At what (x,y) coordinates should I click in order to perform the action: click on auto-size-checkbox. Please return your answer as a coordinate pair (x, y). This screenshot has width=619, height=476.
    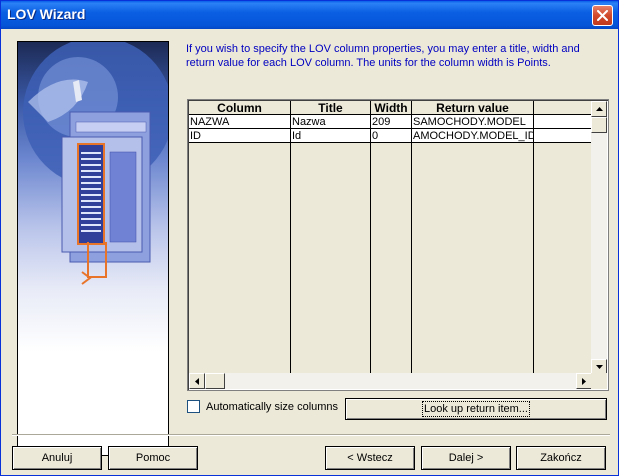
    Looking at the image, I should click on (193, 406).